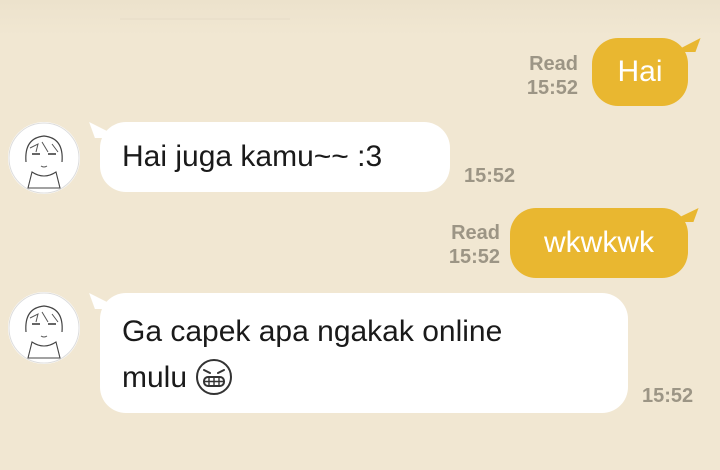 The image size is (720, 470). Describe the element at coordinates (214, 377) in the screenshot. I see `grinning-face-emoji-icon` at that location.